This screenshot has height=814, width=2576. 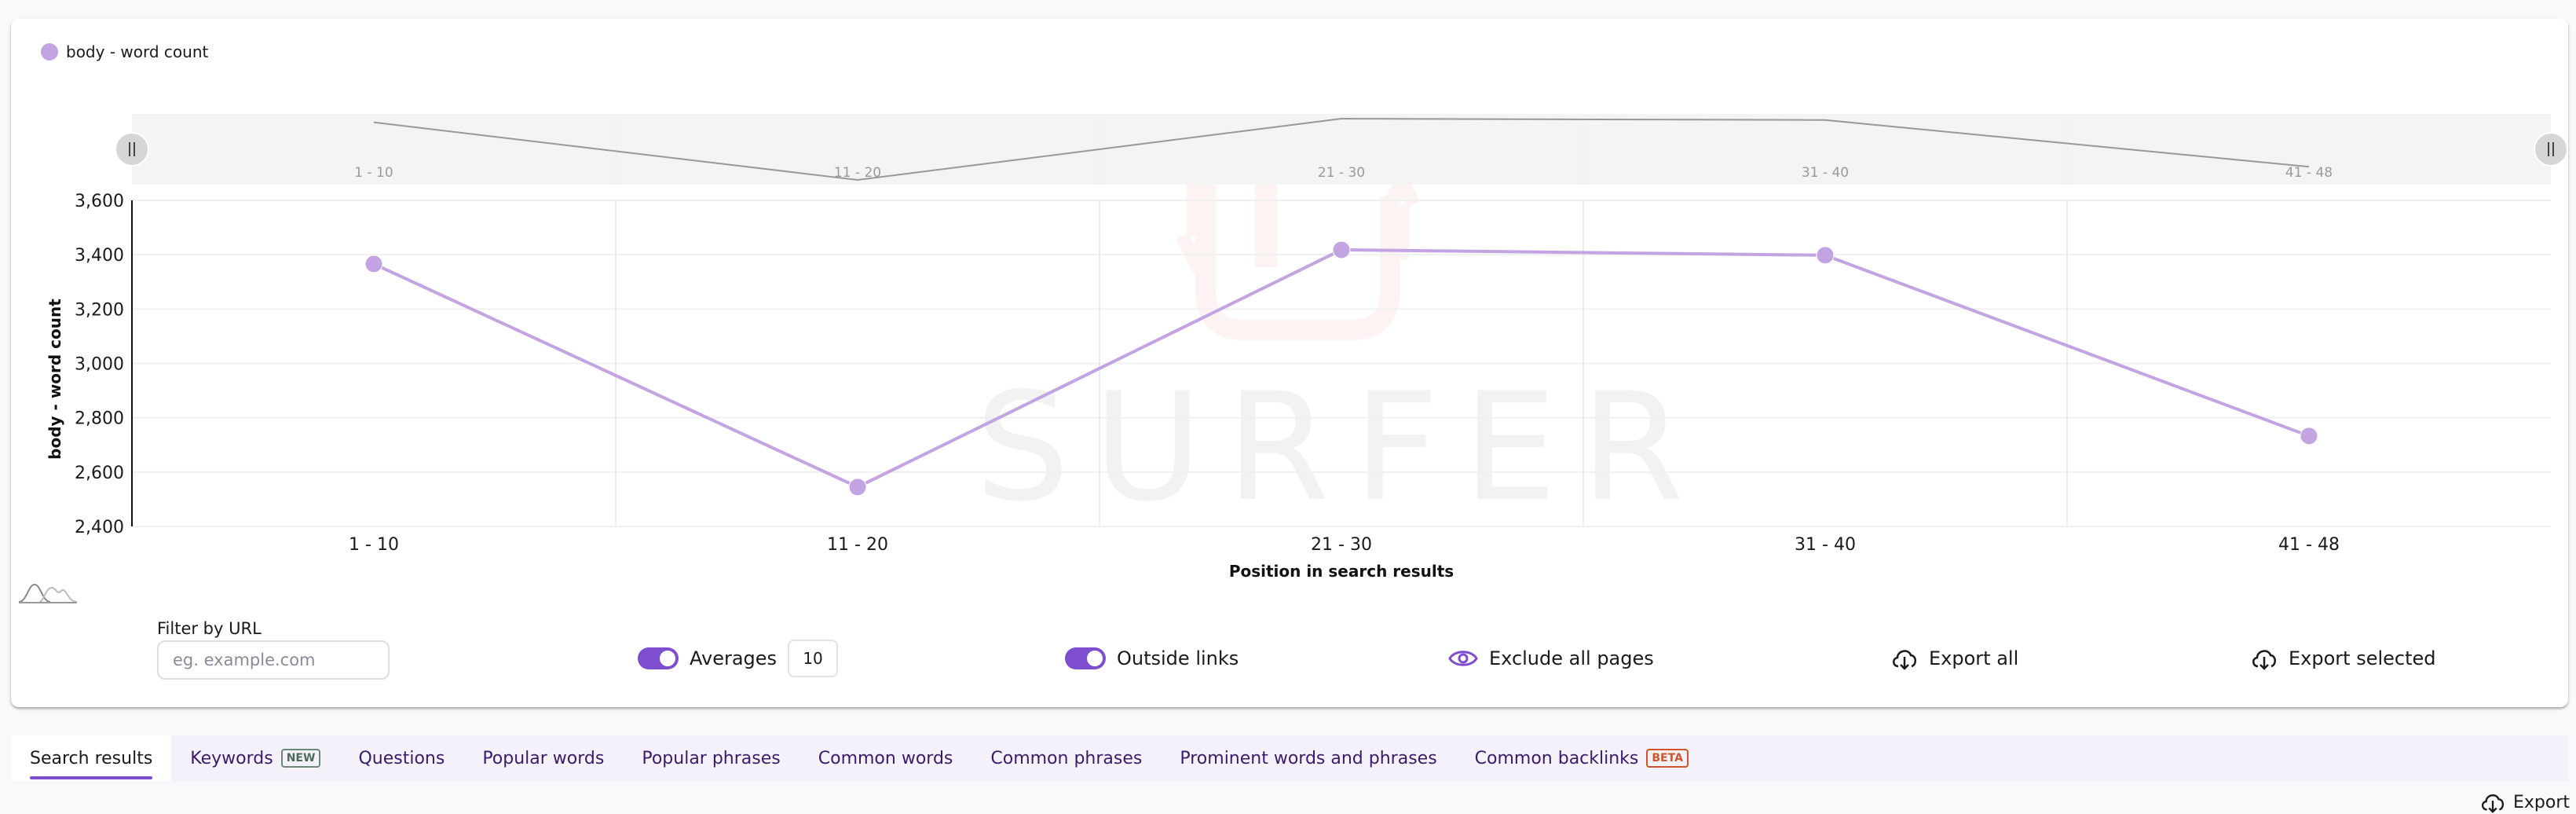 What do you see at coordinates (857, 545) in the screenshot?
I see `x-tick-label: 11 - 20` at bounding box center [857, 545].